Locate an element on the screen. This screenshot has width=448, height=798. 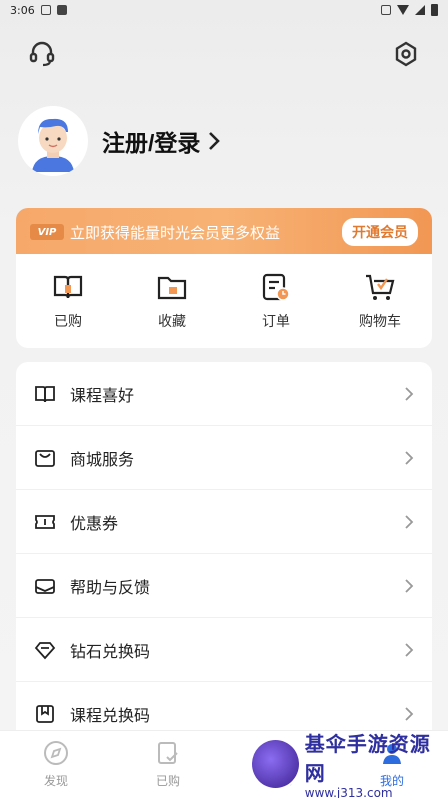
menu-item-help-feedback: 帮助与反馈 is located at coordinates (224, 586).